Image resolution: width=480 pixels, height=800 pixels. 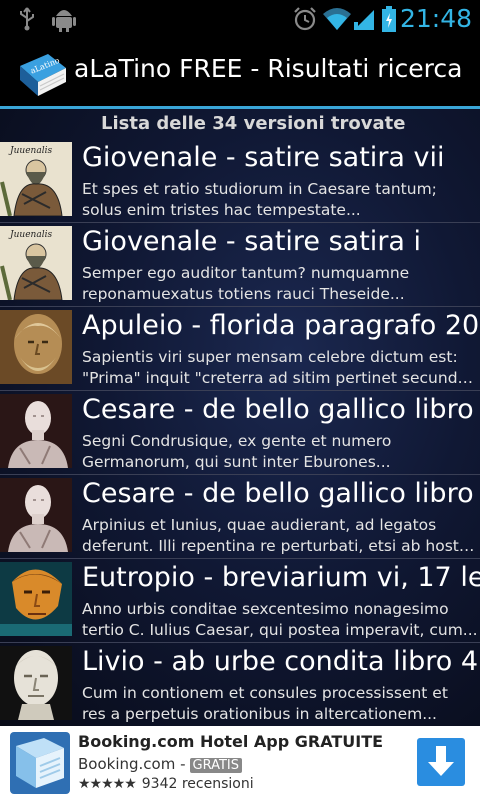 I want to click on ad-advertiser-line: Booking.com - GRATIS, so click(x=160, y=764).